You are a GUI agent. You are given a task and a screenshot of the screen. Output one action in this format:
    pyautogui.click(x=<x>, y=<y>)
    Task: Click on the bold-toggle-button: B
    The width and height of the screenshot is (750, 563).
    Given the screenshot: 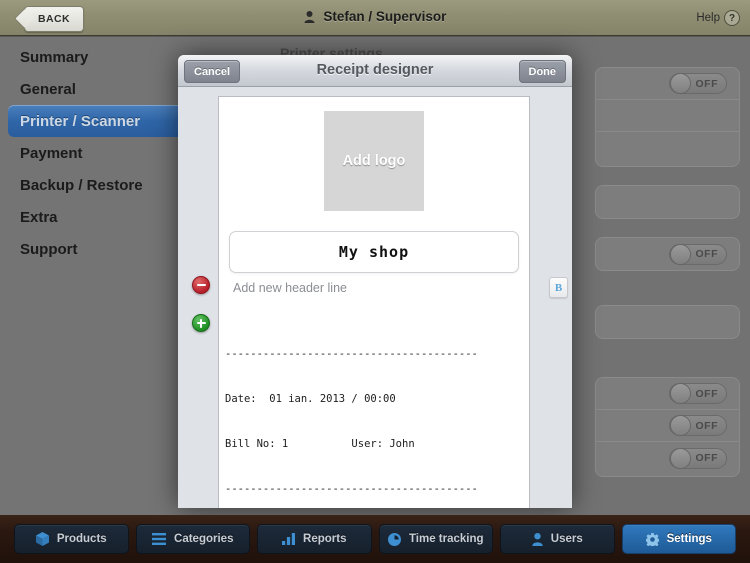 What is the action you would take?
    pyautogui.click(x=558, y=287)
    